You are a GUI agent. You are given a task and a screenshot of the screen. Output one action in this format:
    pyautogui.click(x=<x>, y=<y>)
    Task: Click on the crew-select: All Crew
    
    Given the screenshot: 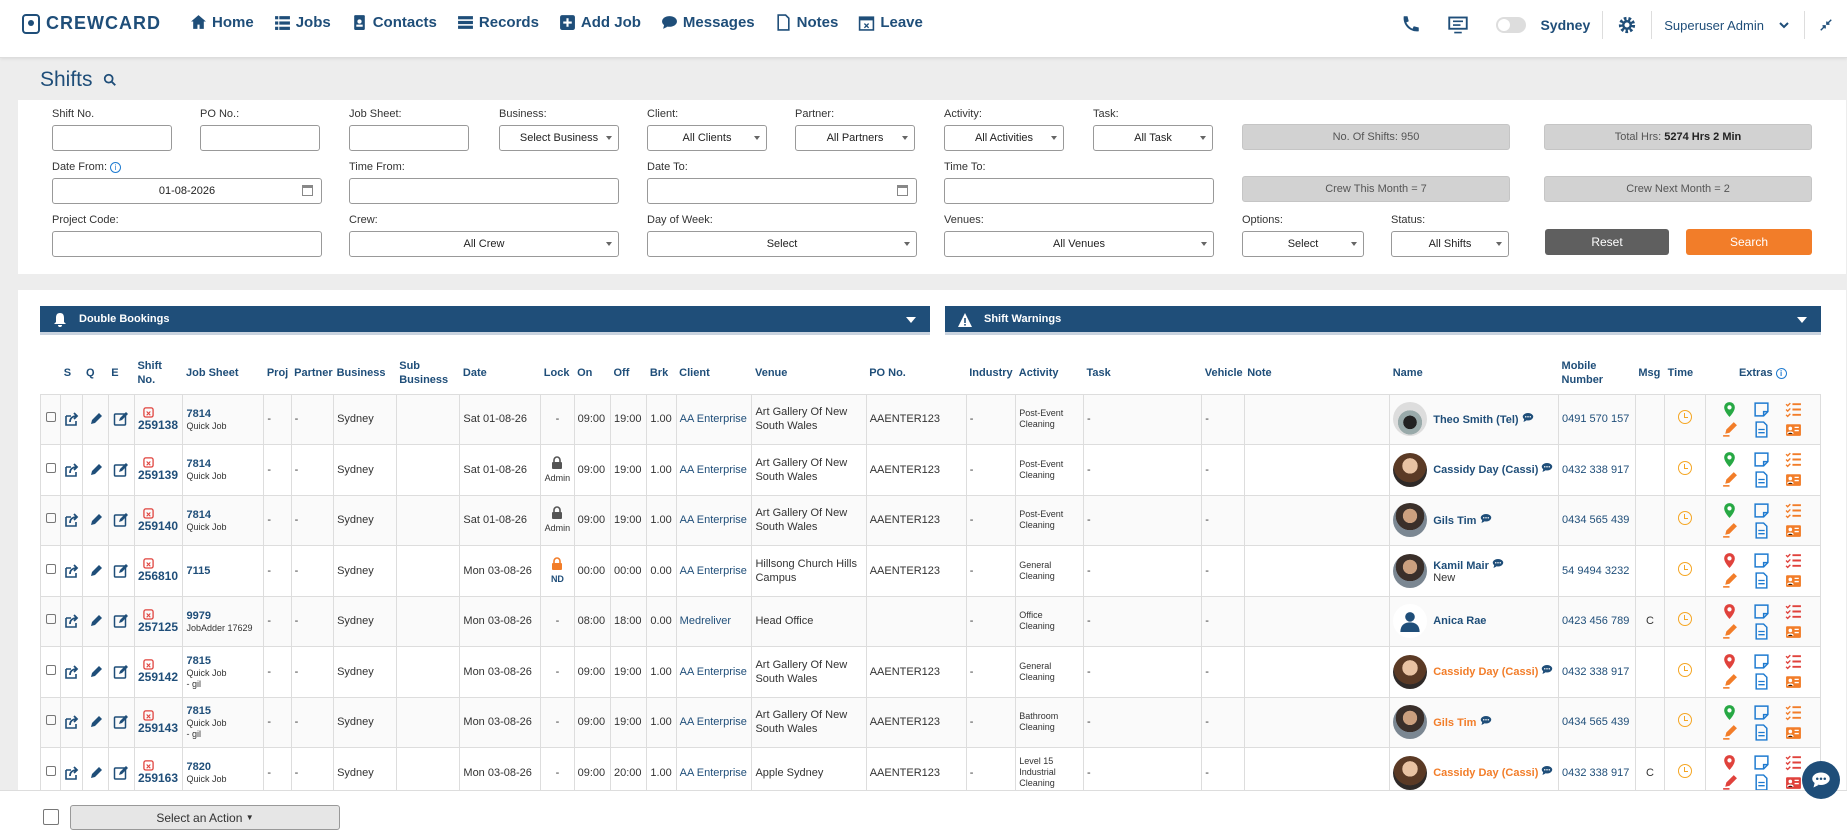 What is the action you would take?
    pyautogui.click(x=484, y=244)
    